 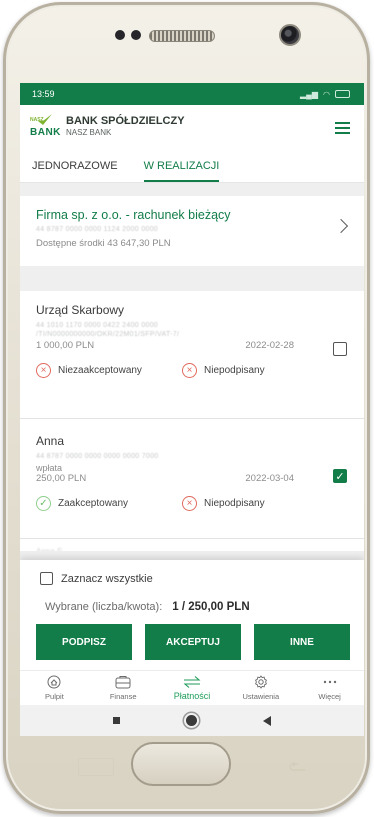 What do you see at coordinates (80, 310) in the screenshot?
I see `payee-name: Urząd Skarbowy` at bounding box center [80, 310].